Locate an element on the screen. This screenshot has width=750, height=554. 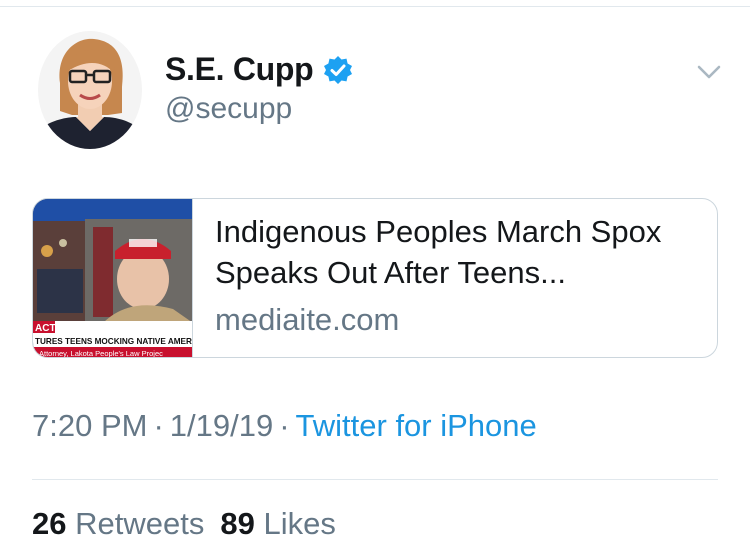
likes-count: 89 is located at coordinates (237, 523).